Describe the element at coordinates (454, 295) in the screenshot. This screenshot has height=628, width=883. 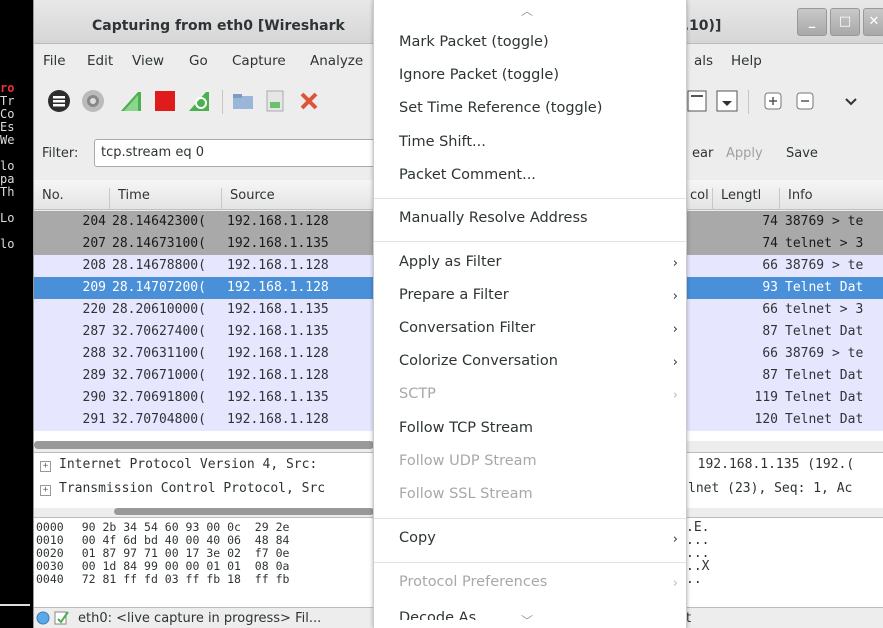
I see `menu-item-prepare-a-filter: Prepare a Filter` at that location.